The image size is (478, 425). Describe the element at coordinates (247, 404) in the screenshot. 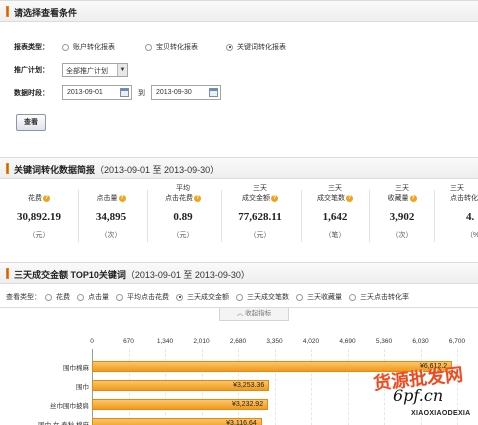

I see `bar-value-label: ¥3,232.92` at that location.